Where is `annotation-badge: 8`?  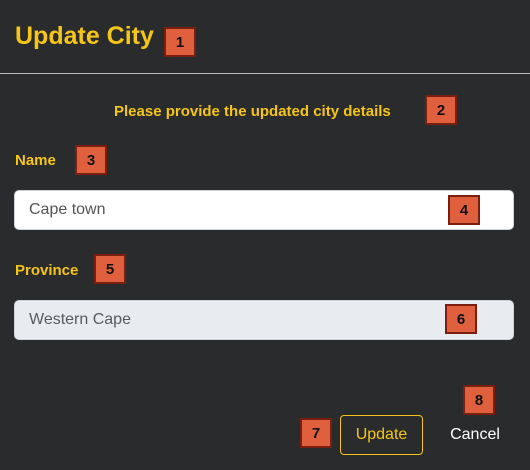
annotation-badge: 8 is located at coordinates (479, 400).